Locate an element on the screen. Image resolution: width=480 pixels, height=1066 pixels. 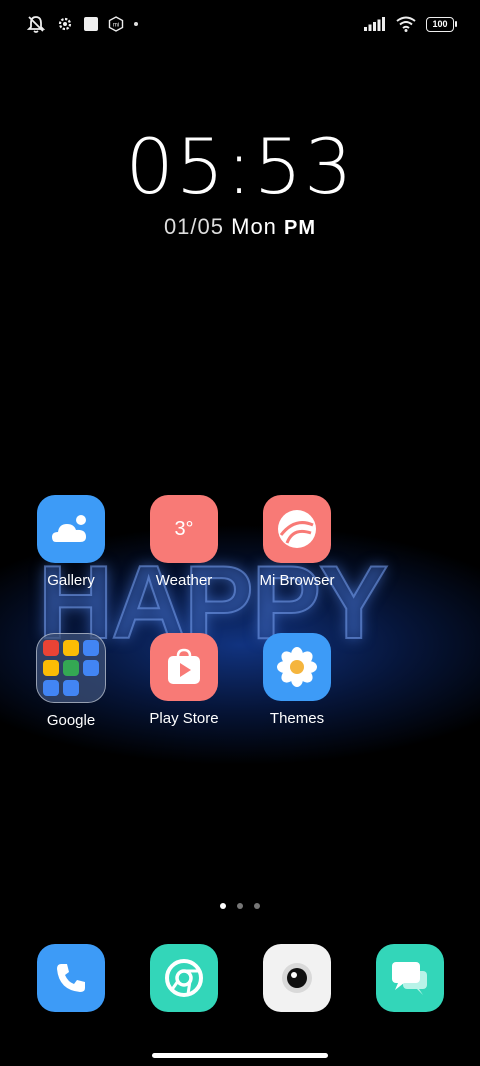
dock-messaging is located at coordinates (410, 978).